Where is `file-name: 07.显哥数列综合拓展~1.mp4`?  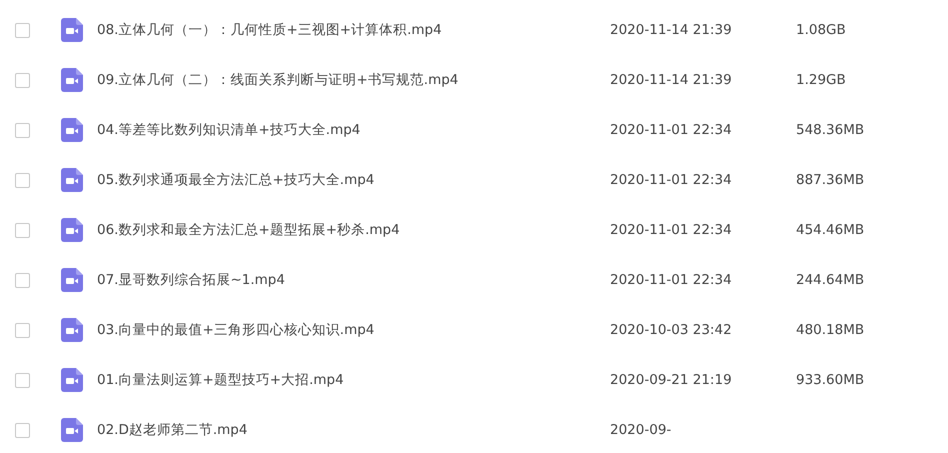
file-name: 07.显哥数列综合拓展~1.mp4 is located at coordinates (353, 280).